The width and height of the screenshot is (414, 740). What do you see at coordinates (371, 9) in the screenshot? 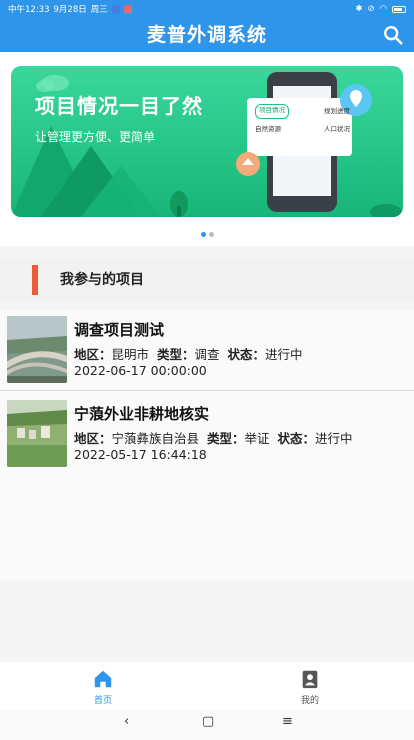
I see `mute-icon: ⊘` at bounding box center [371, 9].